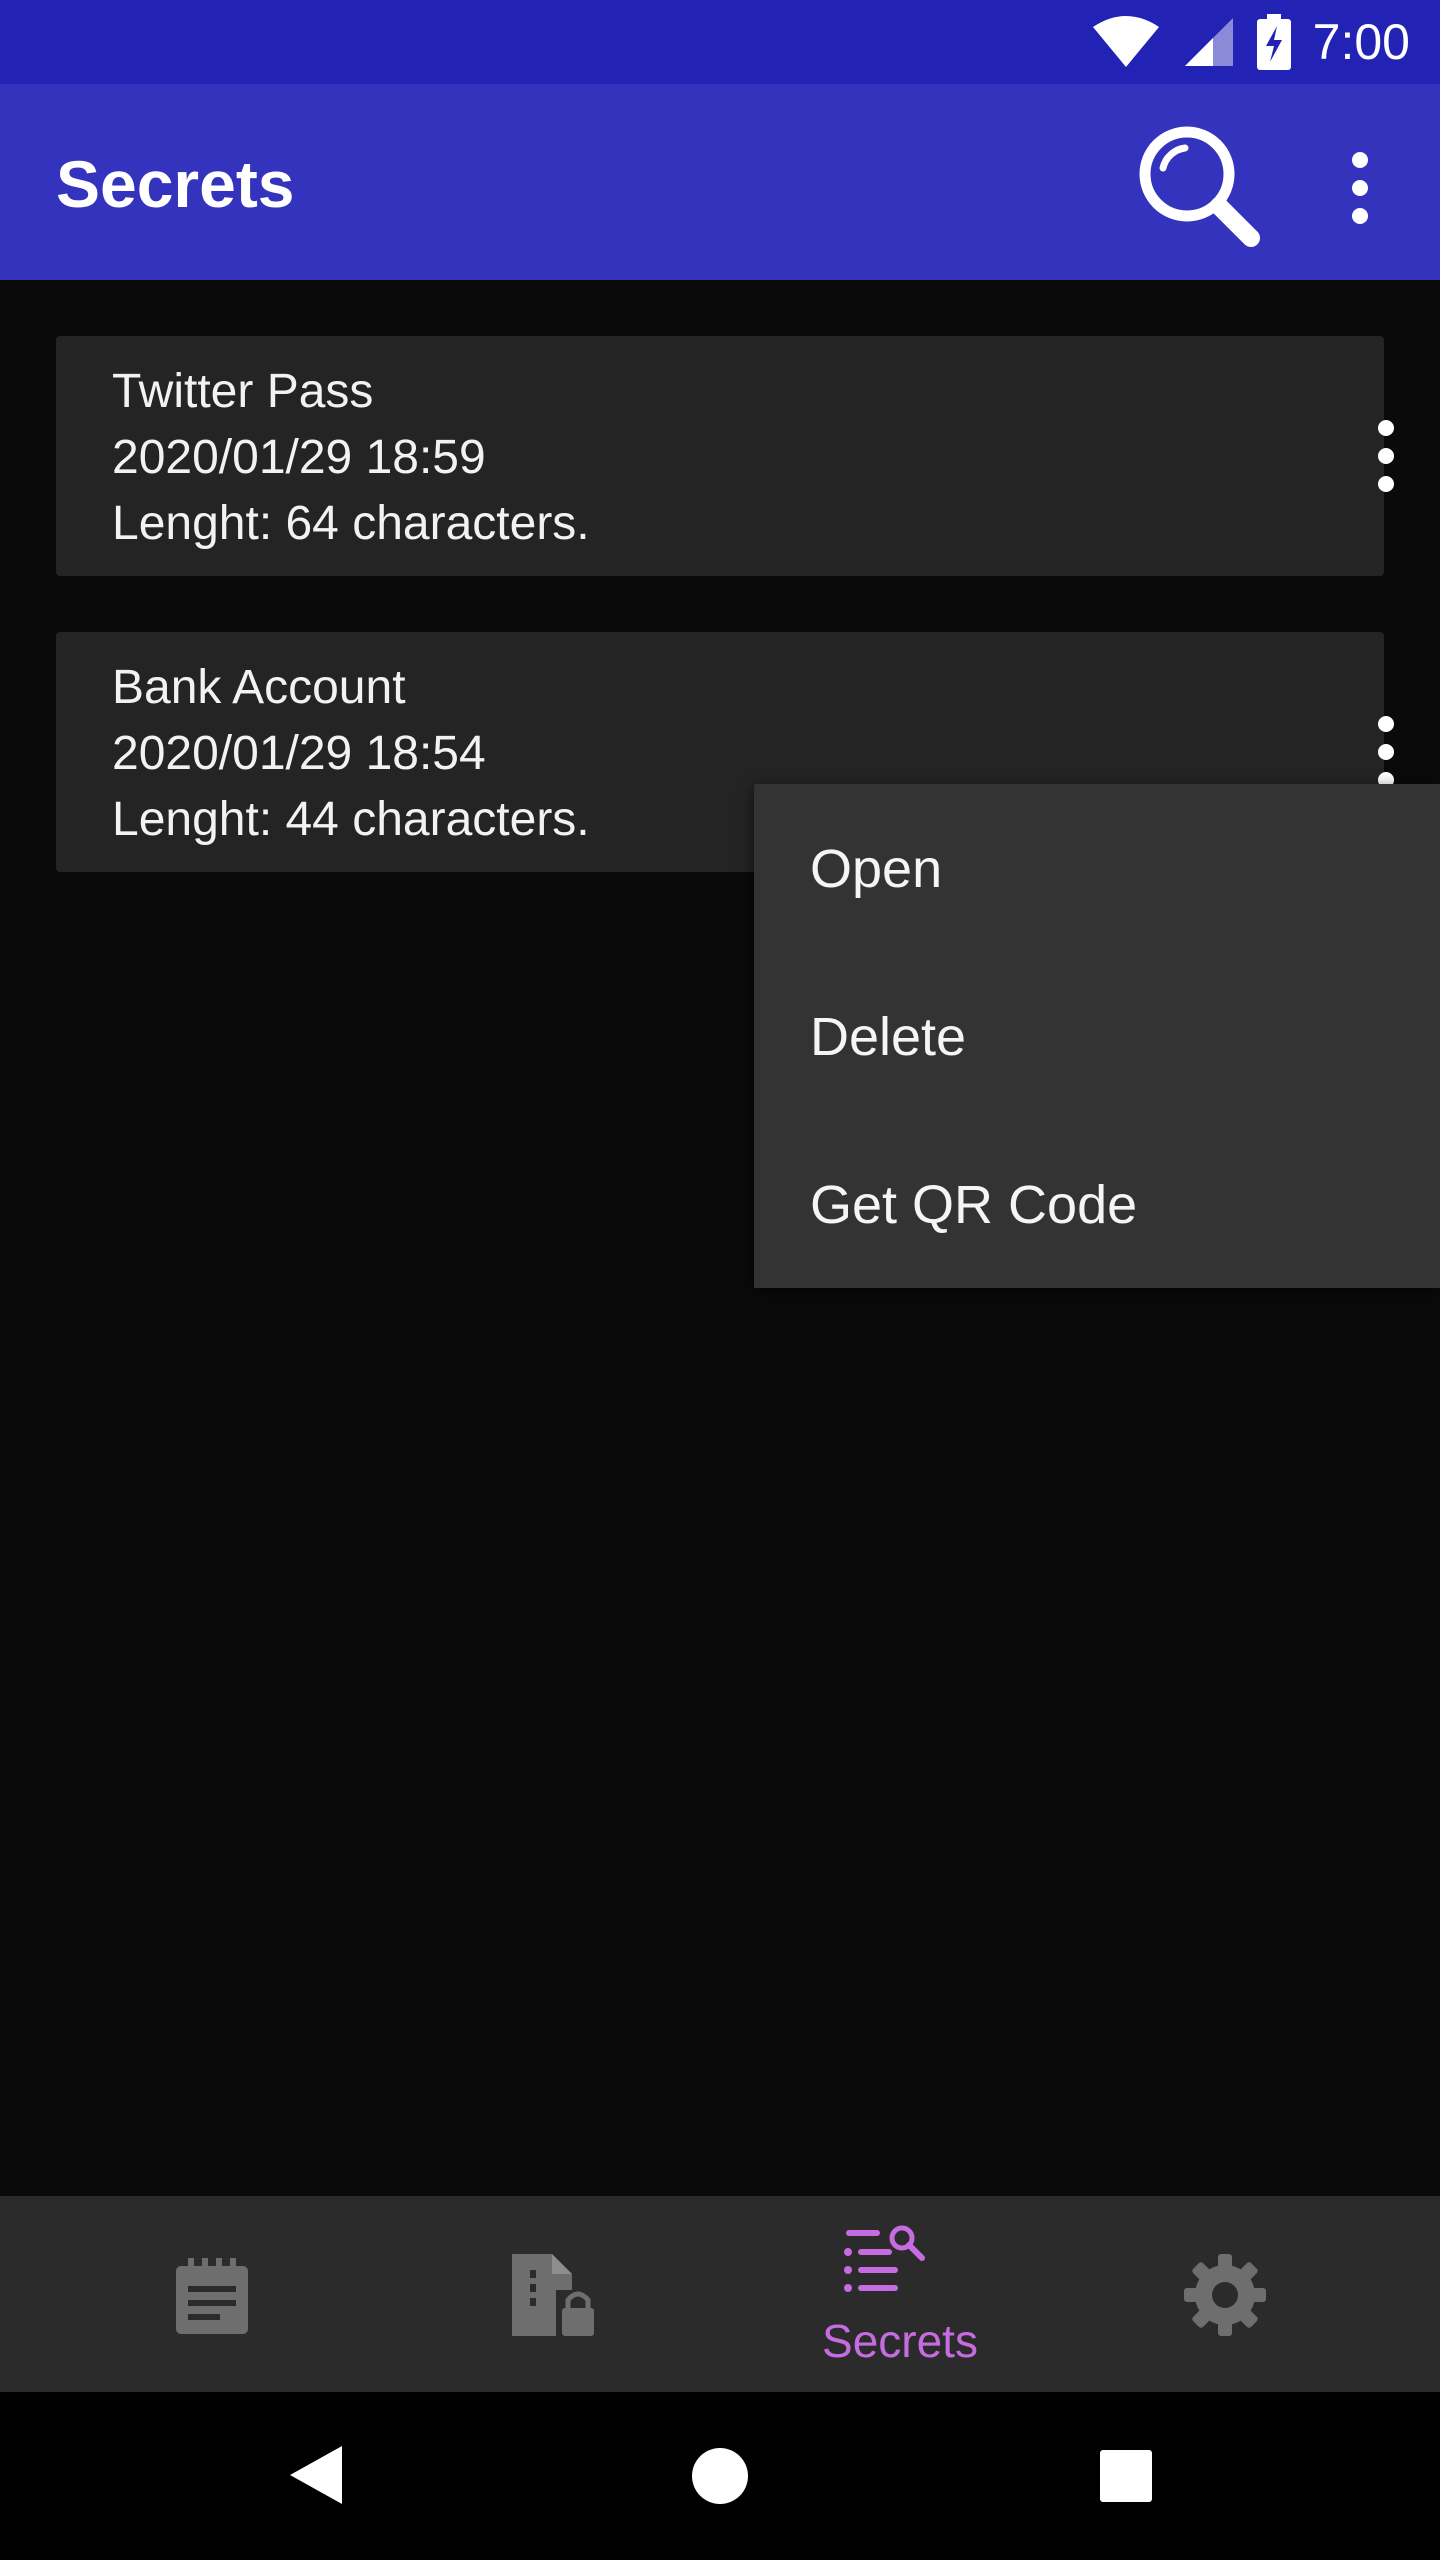 This screenshot has height=2560, width=1440. What do you see at coordinates (1225, 2295) in the screenshot?
I see `gear-icon` at bounding box center [1225, 2295].